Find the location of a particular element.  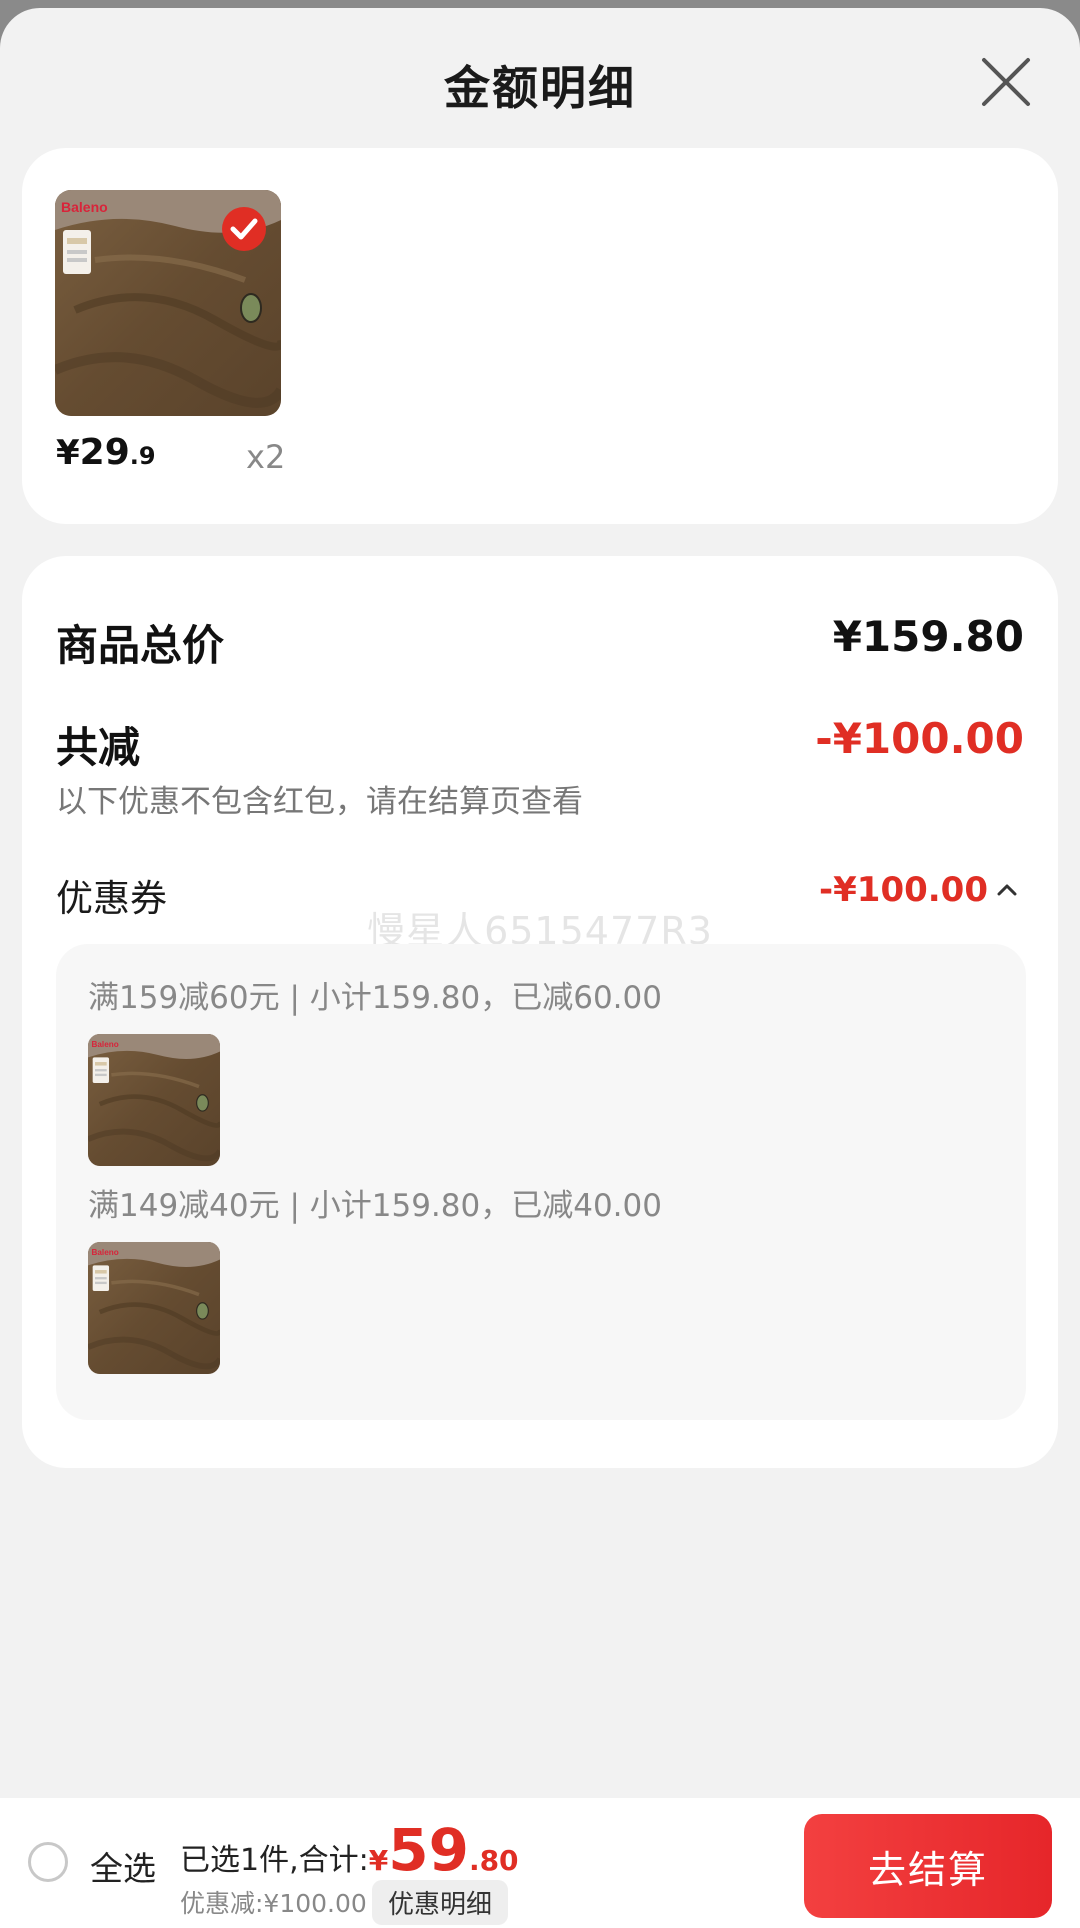

goods-total-label: 商品总价 is located at coordinates (140, 645).